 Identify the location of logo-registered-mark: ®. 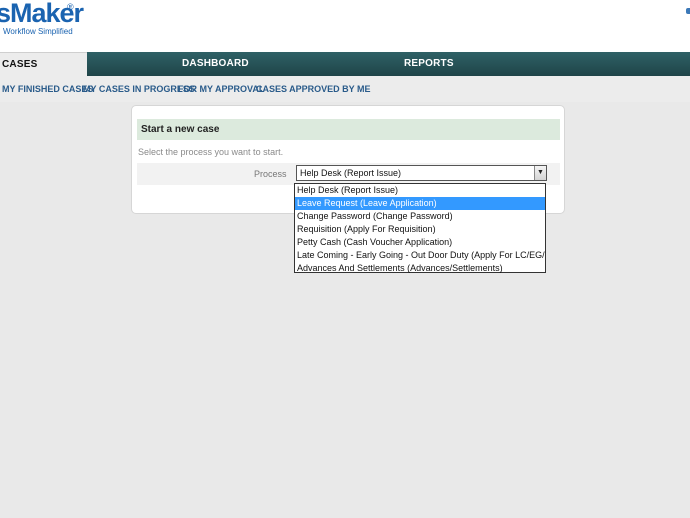
(70, 7).